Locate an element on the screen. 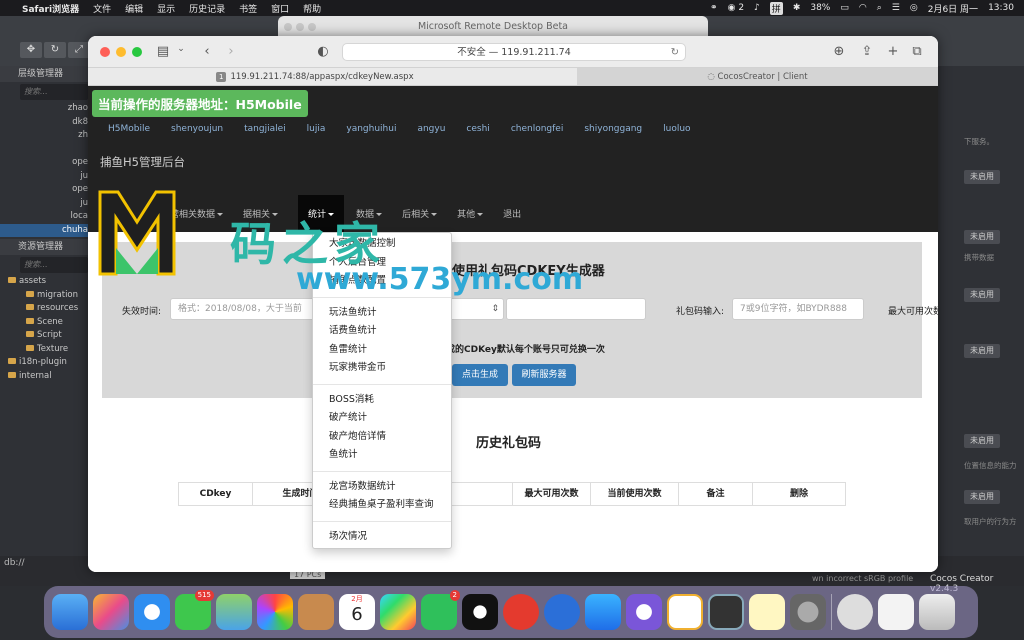 This screenshot has height=640, width=1024. menubar-date: 2月6日 周一 is located at coordinates (953, 8).